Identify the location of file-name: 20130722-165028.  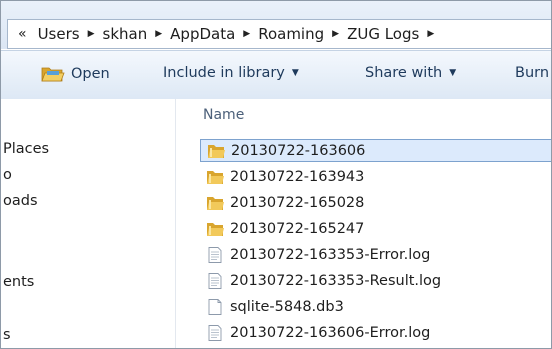
(297, 202).